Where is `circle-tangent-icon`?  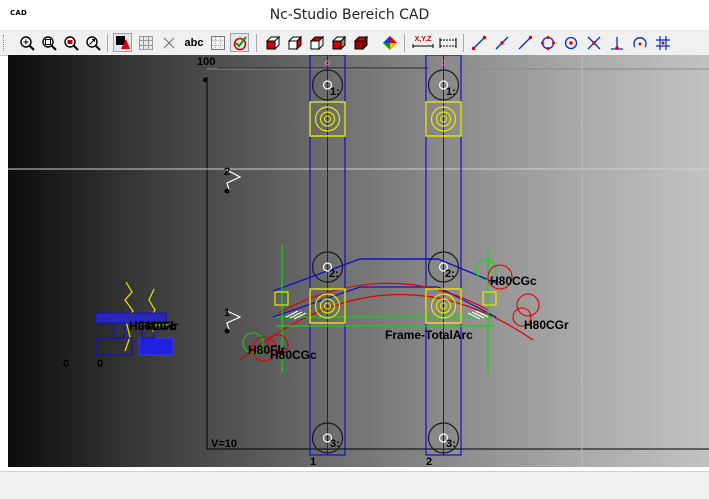
circle-tangent-icon is located at coordinates (547, 42).